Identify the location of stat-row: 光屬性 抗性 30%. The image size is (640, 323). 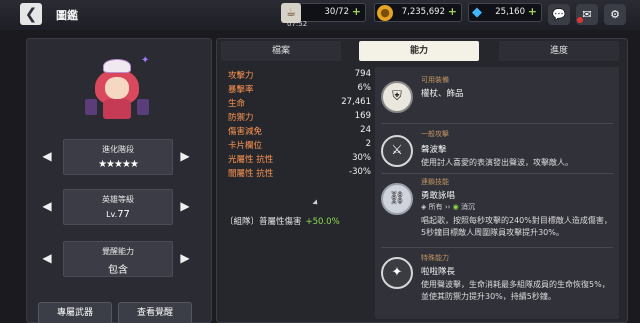
(298, 159).